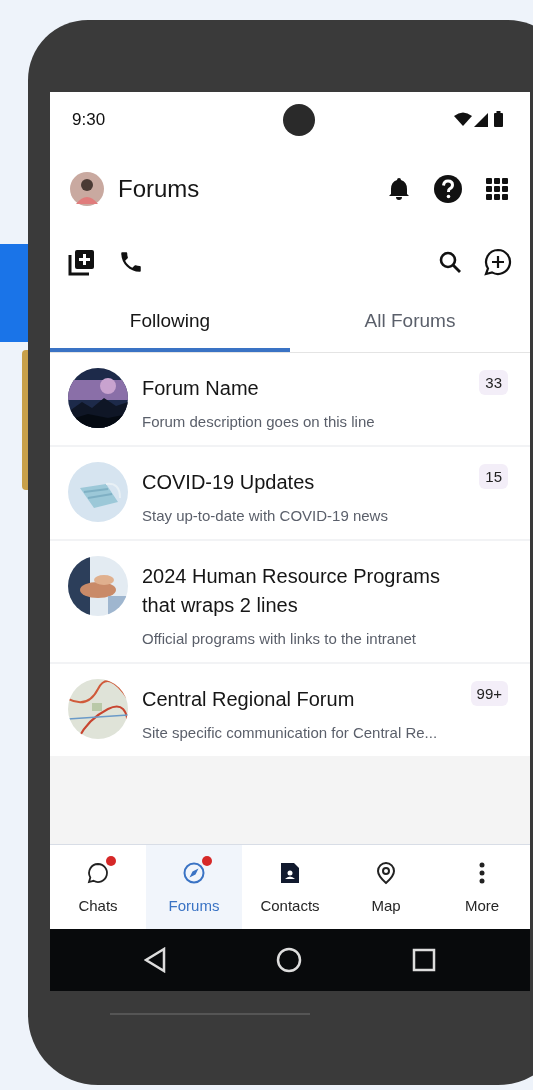 Image resolution: width=533 pixels, height=1090 pixels. Describe the element at coordinates (298, 120) in the screenshot. I see `camera-icon` at that location.